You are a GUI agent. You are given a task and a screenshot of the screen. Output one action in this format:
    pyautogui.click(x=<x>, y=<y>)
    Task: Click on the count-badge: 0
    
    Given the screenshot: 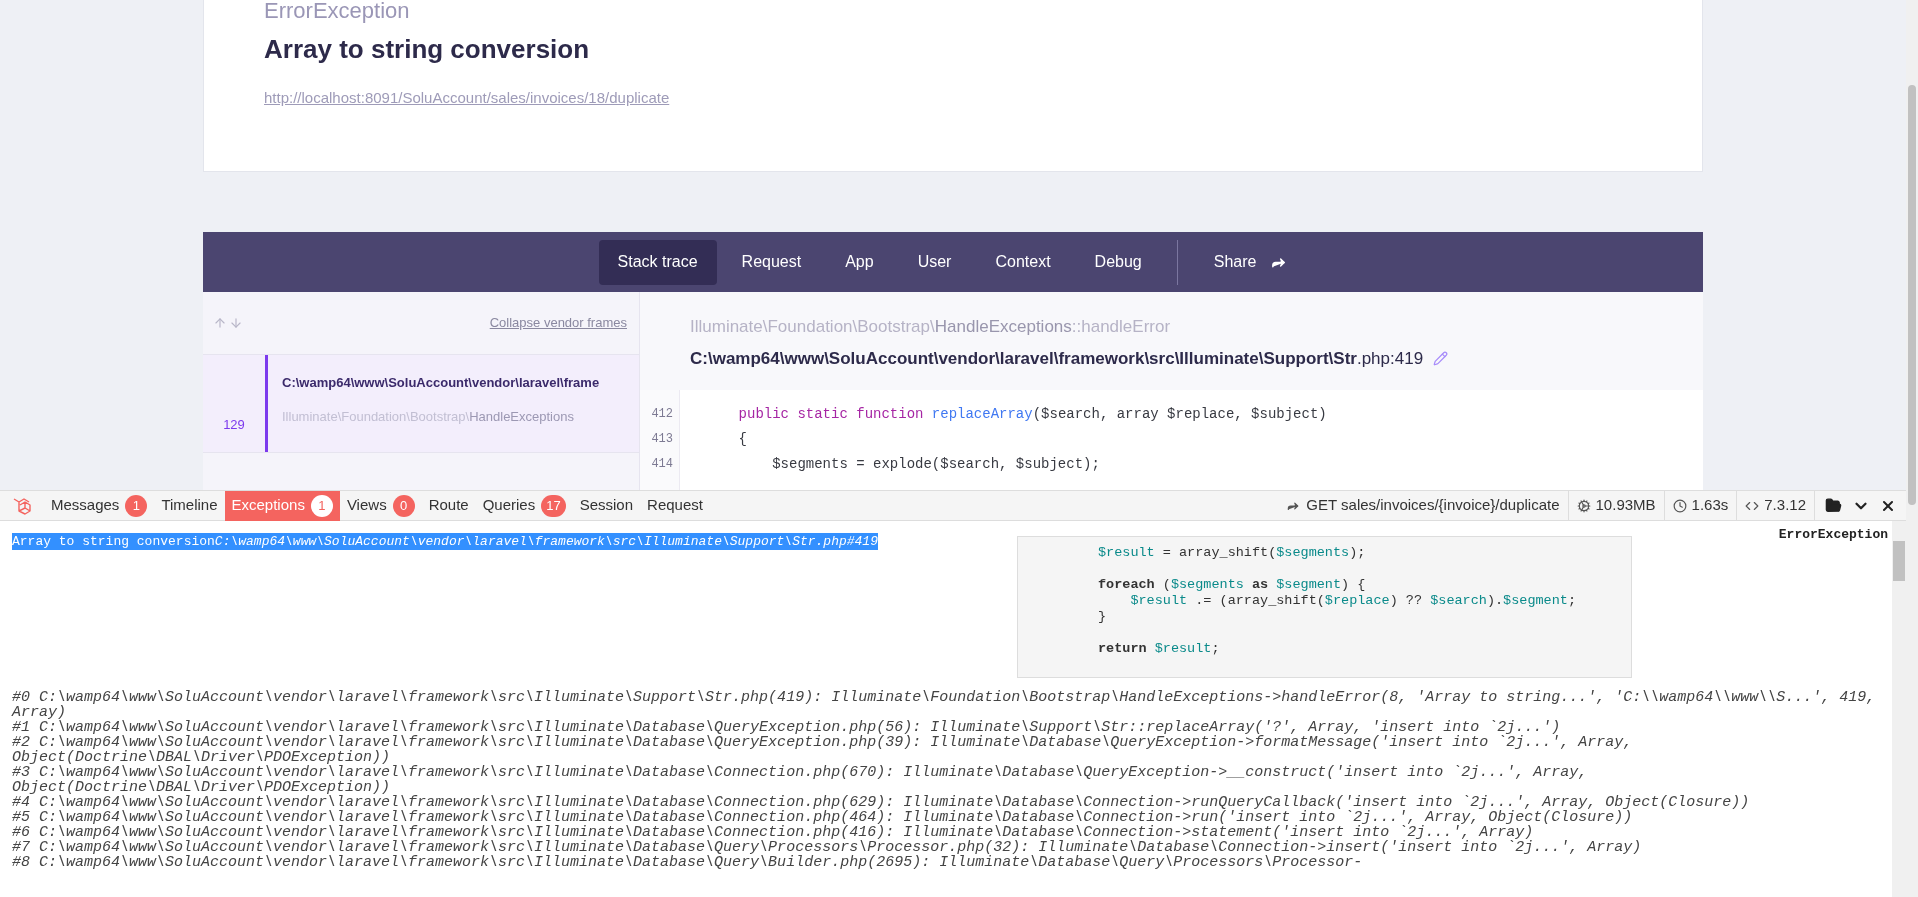 What is the action you would take?
    pyautogui.click(x=403, y=505)
    